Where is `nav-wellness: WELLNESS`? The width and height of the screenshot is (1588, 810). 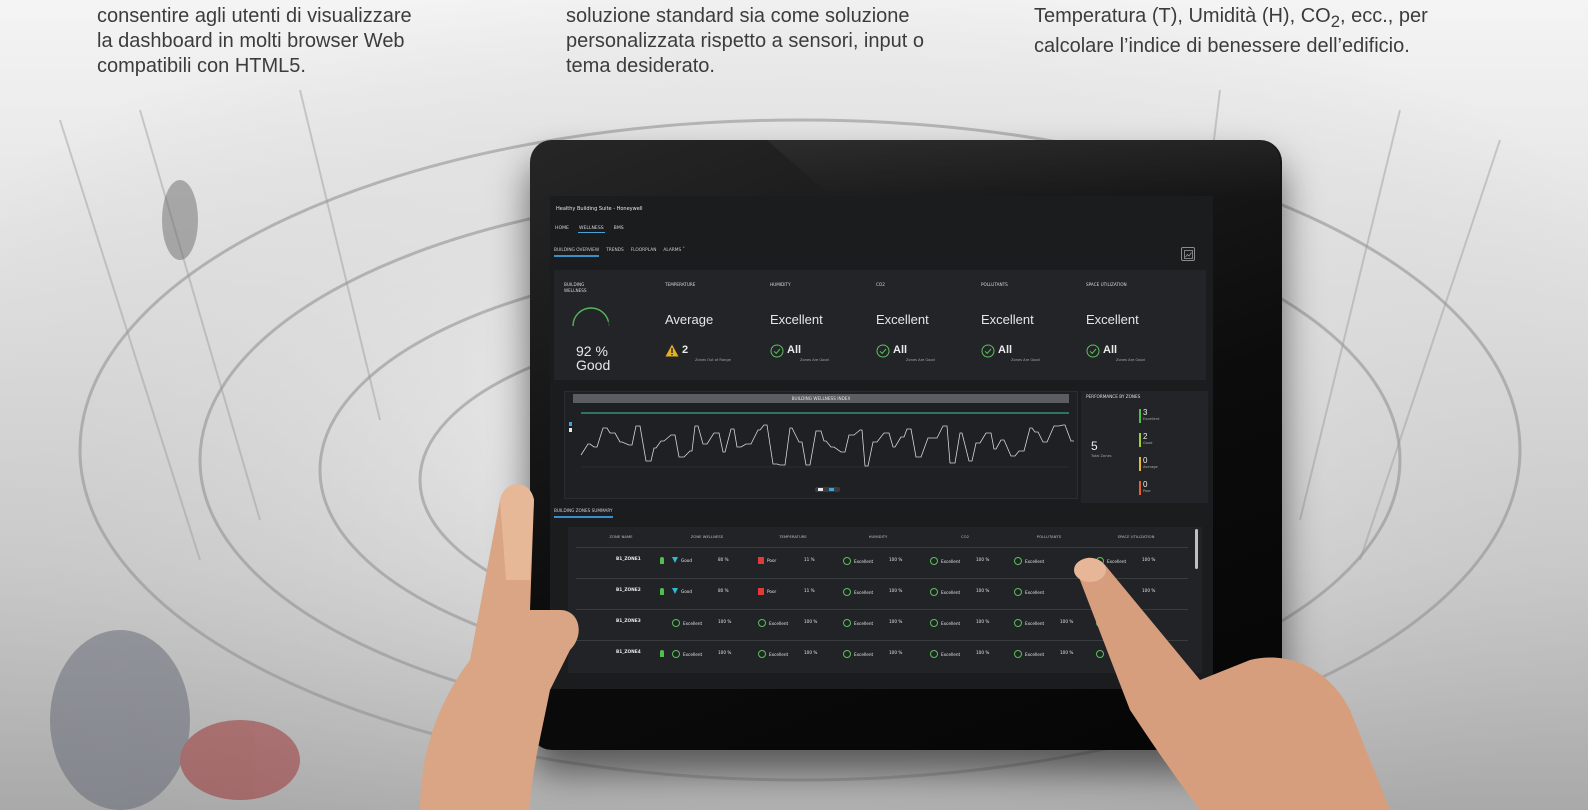 nav-wellness: WELLNESS is located at coordinates (591, 229).